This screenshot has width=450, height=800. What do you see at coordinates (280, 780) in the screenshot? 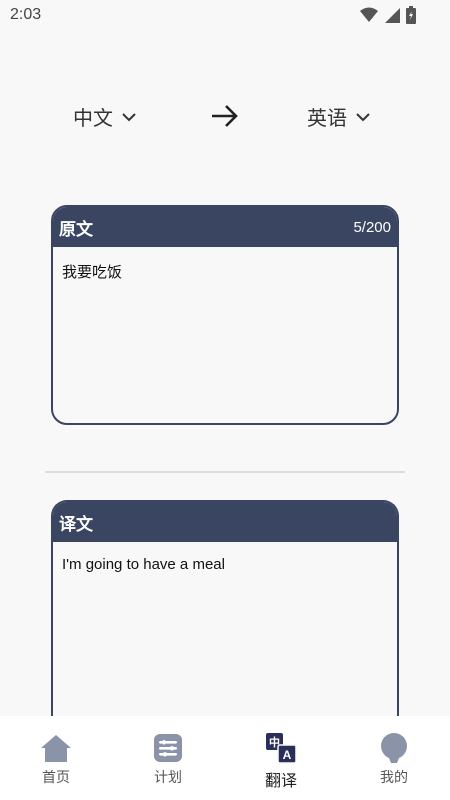
I see `tab-translate-label: 翻译` at bounding box center [280, 780].